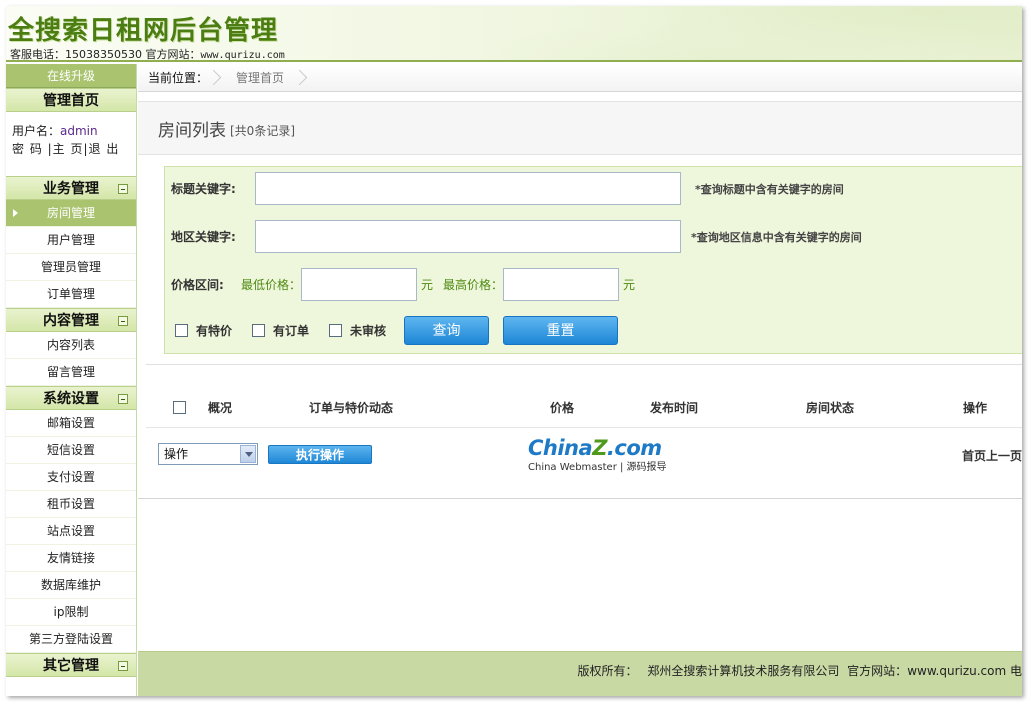 The width and height of the screenshot is (1028, 702). I want to click on area-keyword-hint: *查询地区信息中含有关键字的房间, so click(776, 237).